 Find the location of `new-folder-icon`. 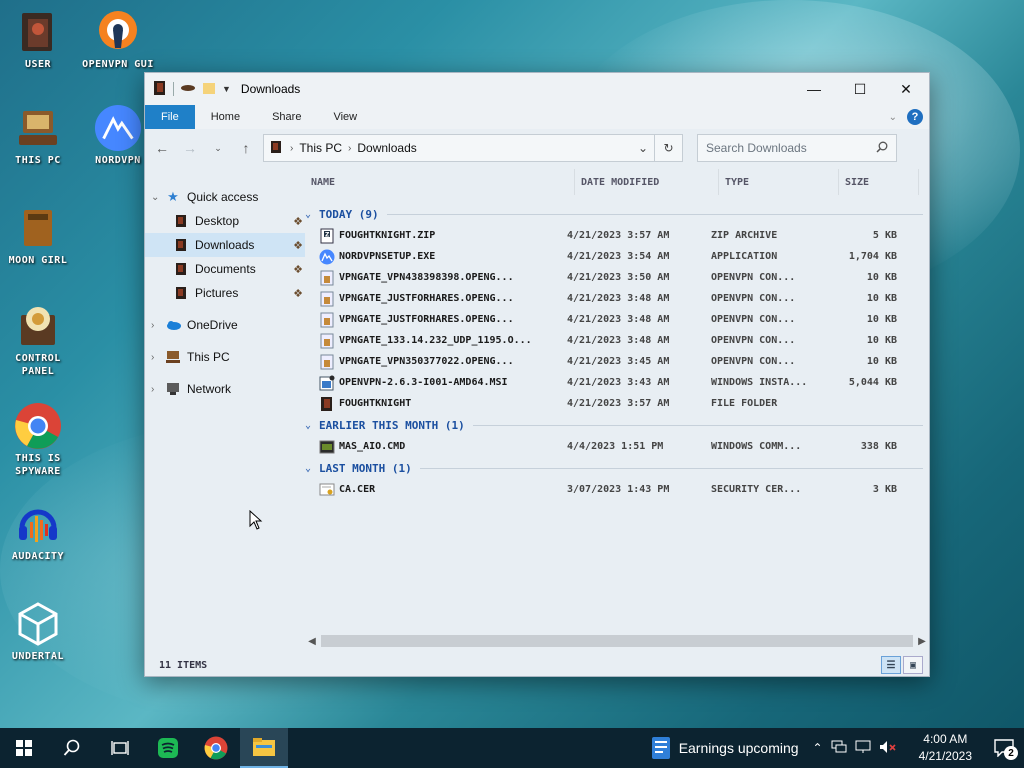

new-folder-icon is located at coordinates (209, 89).